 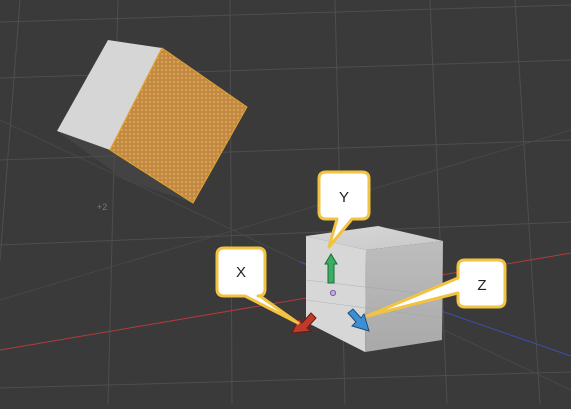 I want to click on gizmo-center-handle, so click(x=332, y=292).